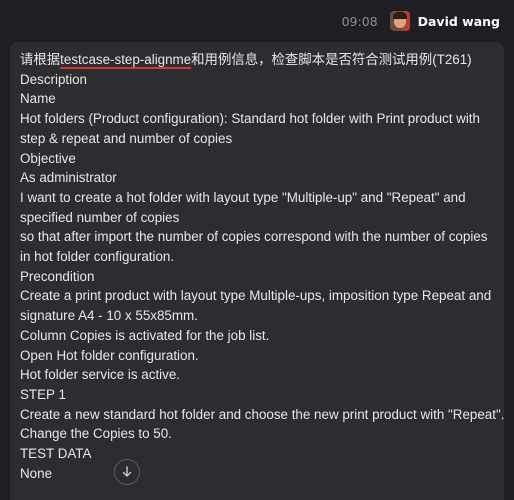 The image size is (514, 500). Describe the element at coordinates (126, 59) in the screenshot. I see `keyword-underlined: testcase-step-alignme` at that location.